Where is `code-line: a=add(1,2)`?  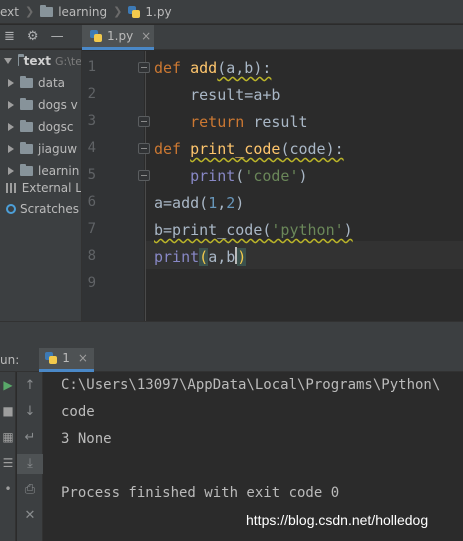 code-line: a=add(1,2) is located at coordinates (199, 203).